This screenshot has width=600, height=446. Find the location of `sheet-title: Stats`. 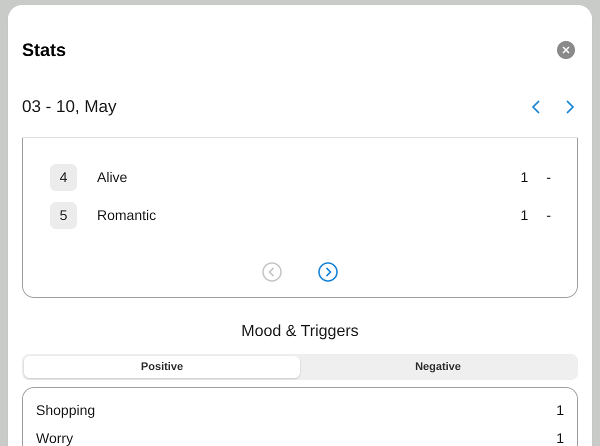

sheet-title: Stats is located at coordinates (44, 50).